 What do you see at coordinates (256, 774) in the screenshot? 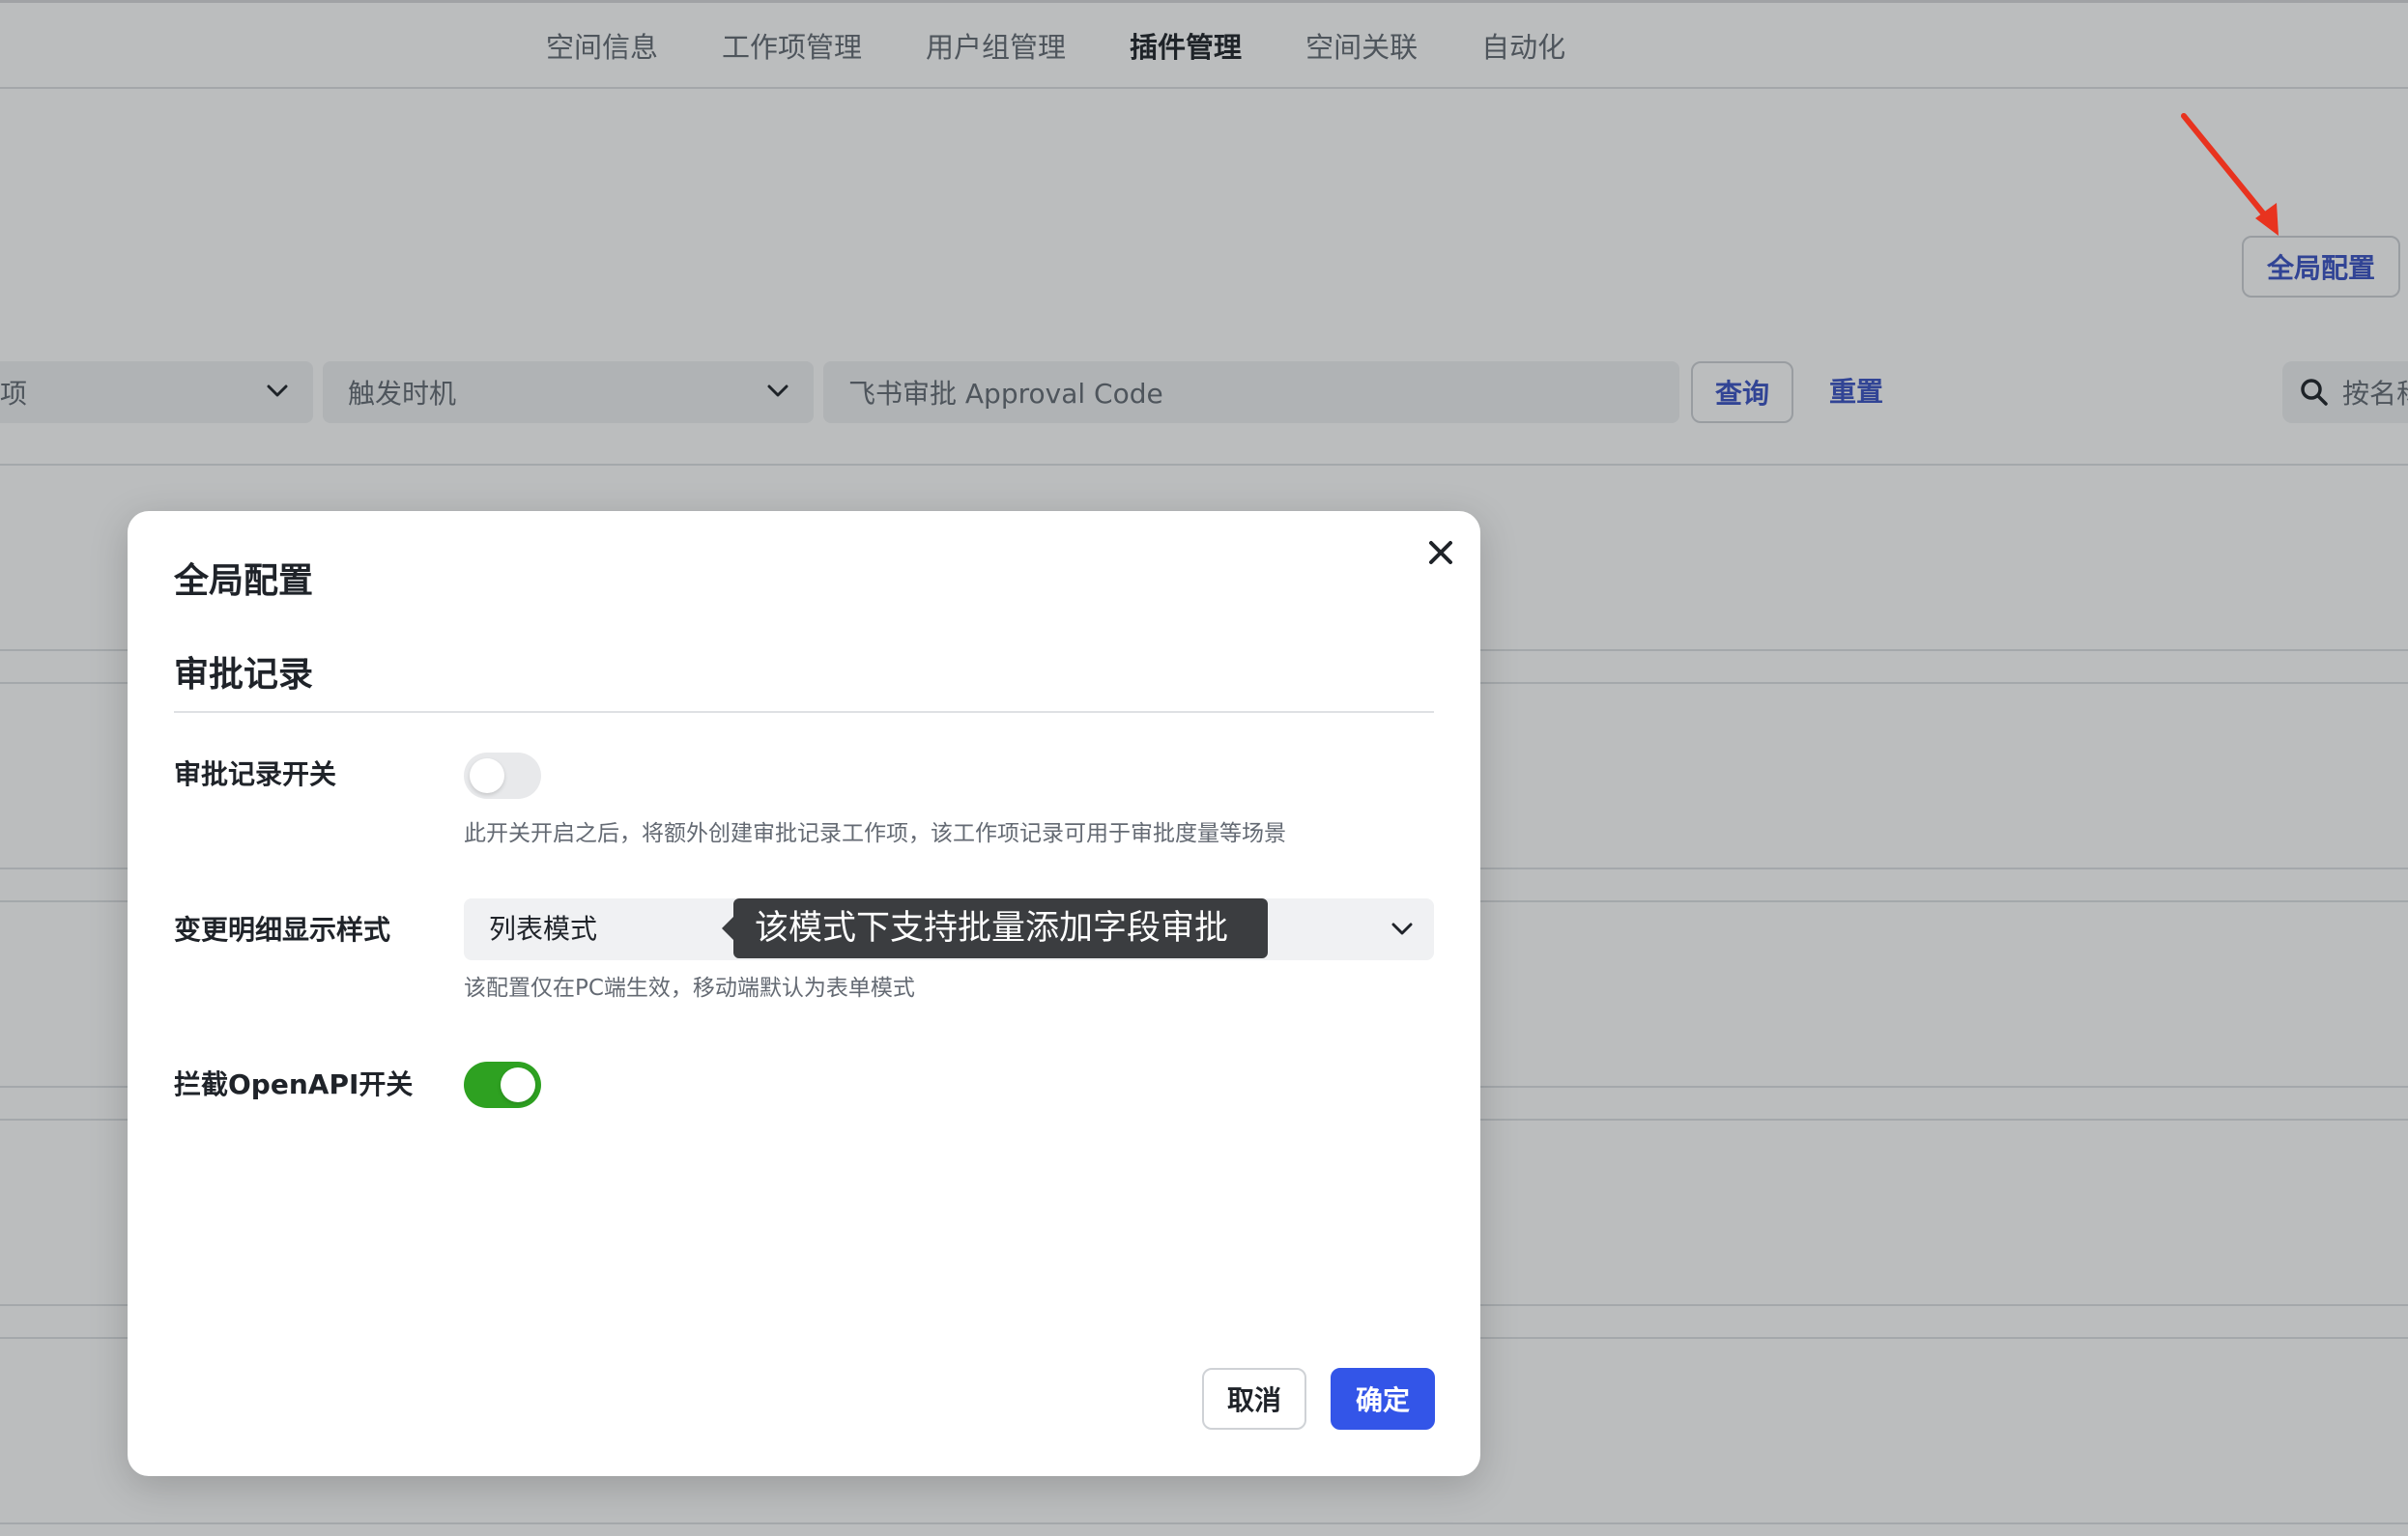
I see `approval-record-switch-label: 审批记录开关` at bounding box center [256, 774].